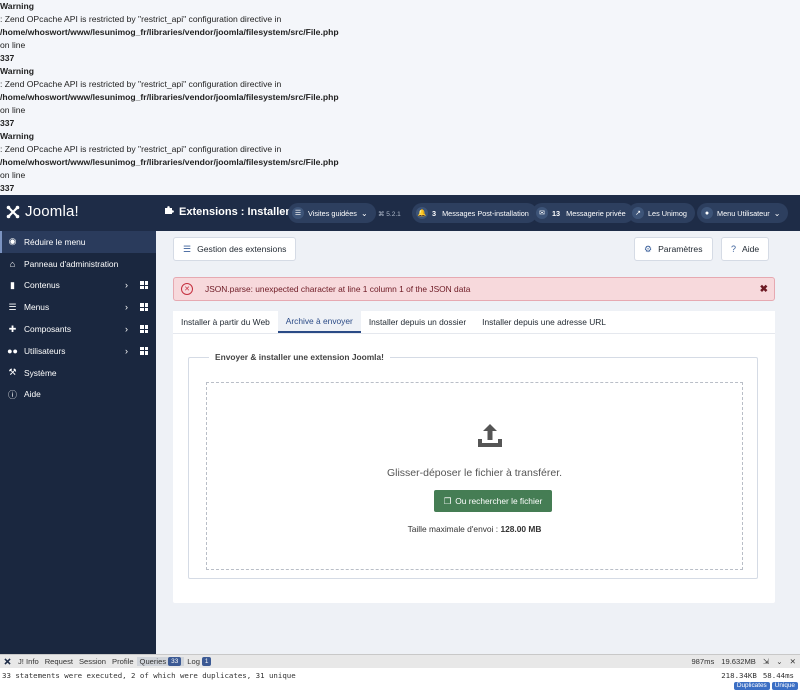 This screenshot has width=800, height=691. I want to click on sidebar-item-collapse: ◉ Réduire le menu, so click(78, 242).